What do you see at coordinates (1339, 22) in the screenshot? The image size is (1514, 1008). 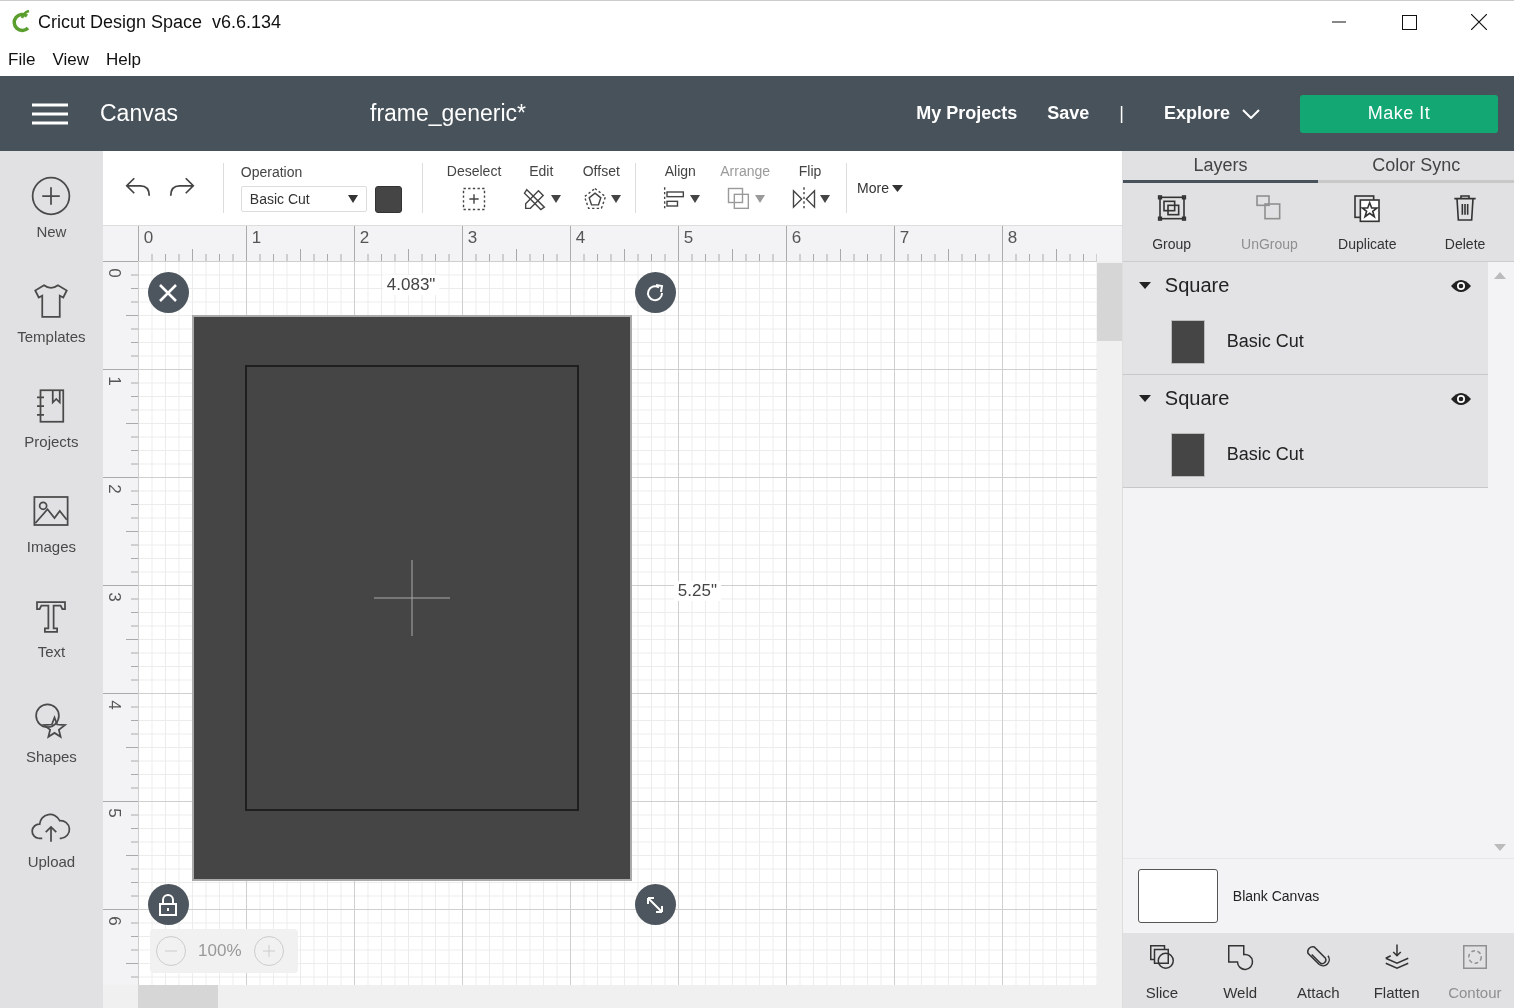 I see `minimize-icon` at bounding box center [1339, 22].